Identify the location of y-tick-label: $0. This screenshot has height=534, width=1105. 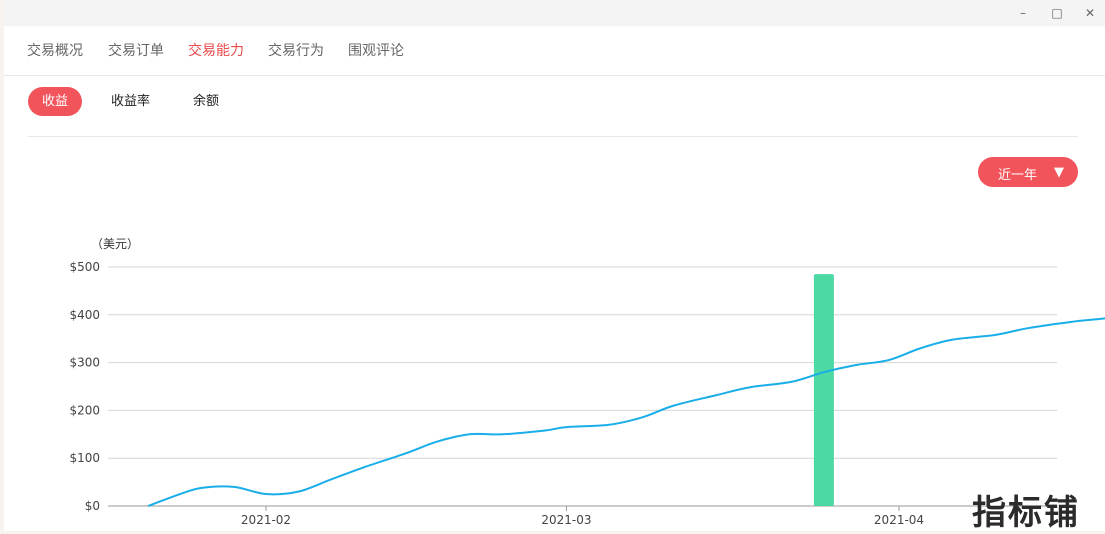
(92, 506).